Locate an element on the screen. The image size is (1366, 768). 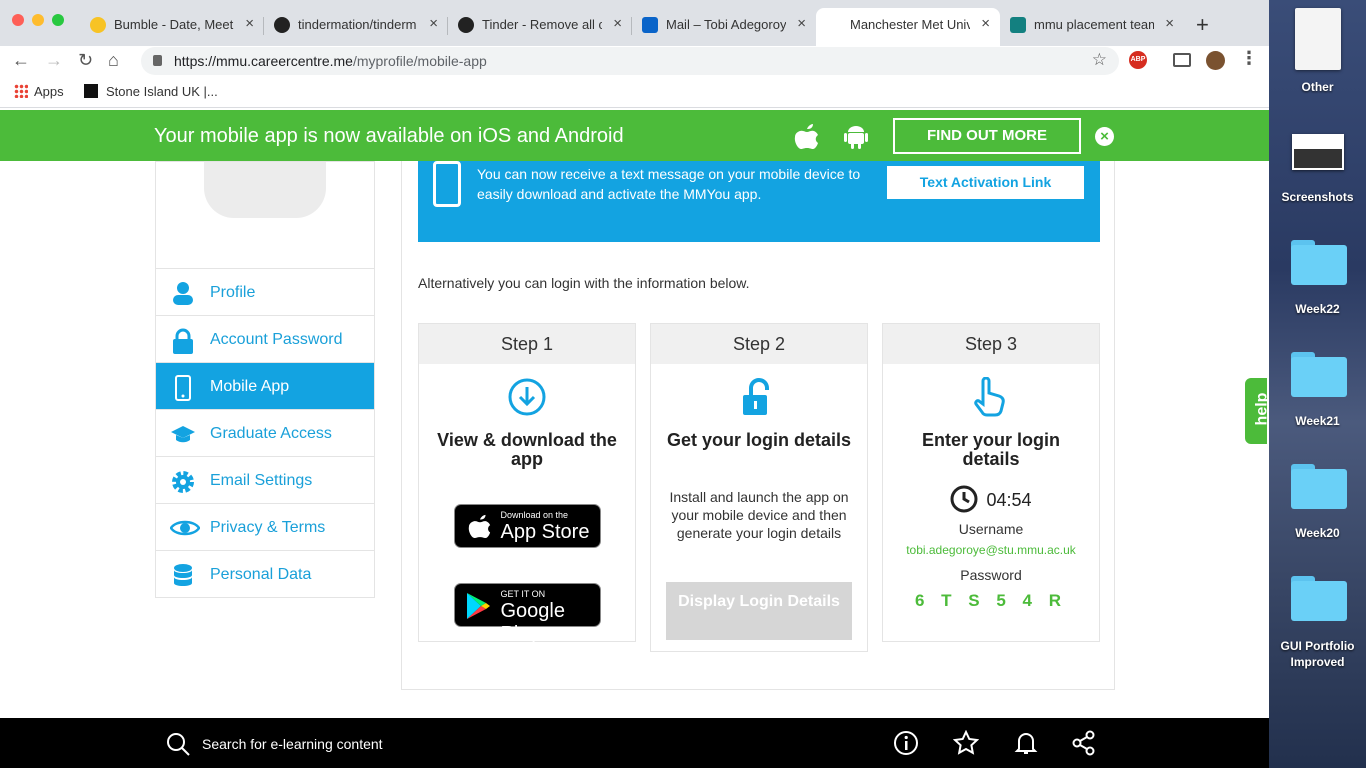
sidebar-item-graduate-access: Graduate Access is located at coordinates (265, 432).